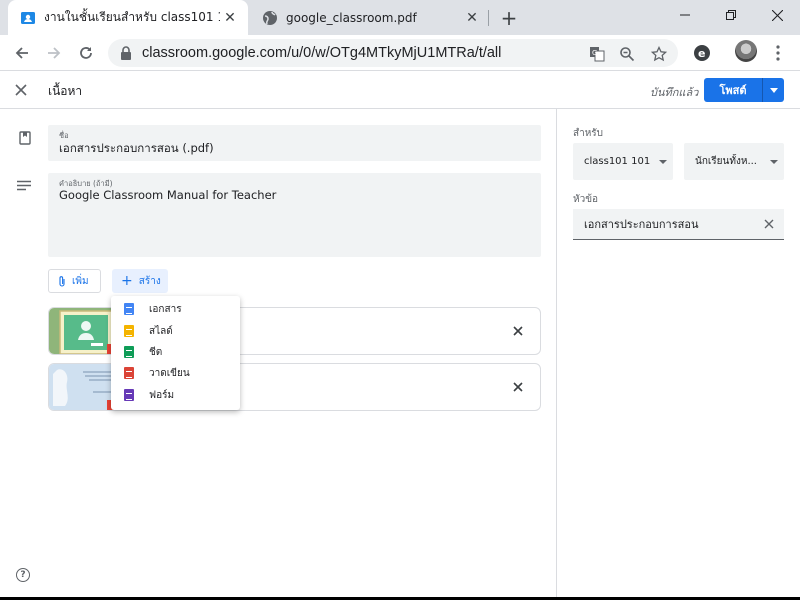 The height and width of the screenshot is (600, 800). What do you see at coordinates (294, 143) in the screenshot?
I see `title-field: ชื่อ เอกสารประกอบการสอน (.pdf)` at bounding box center [294, 143].